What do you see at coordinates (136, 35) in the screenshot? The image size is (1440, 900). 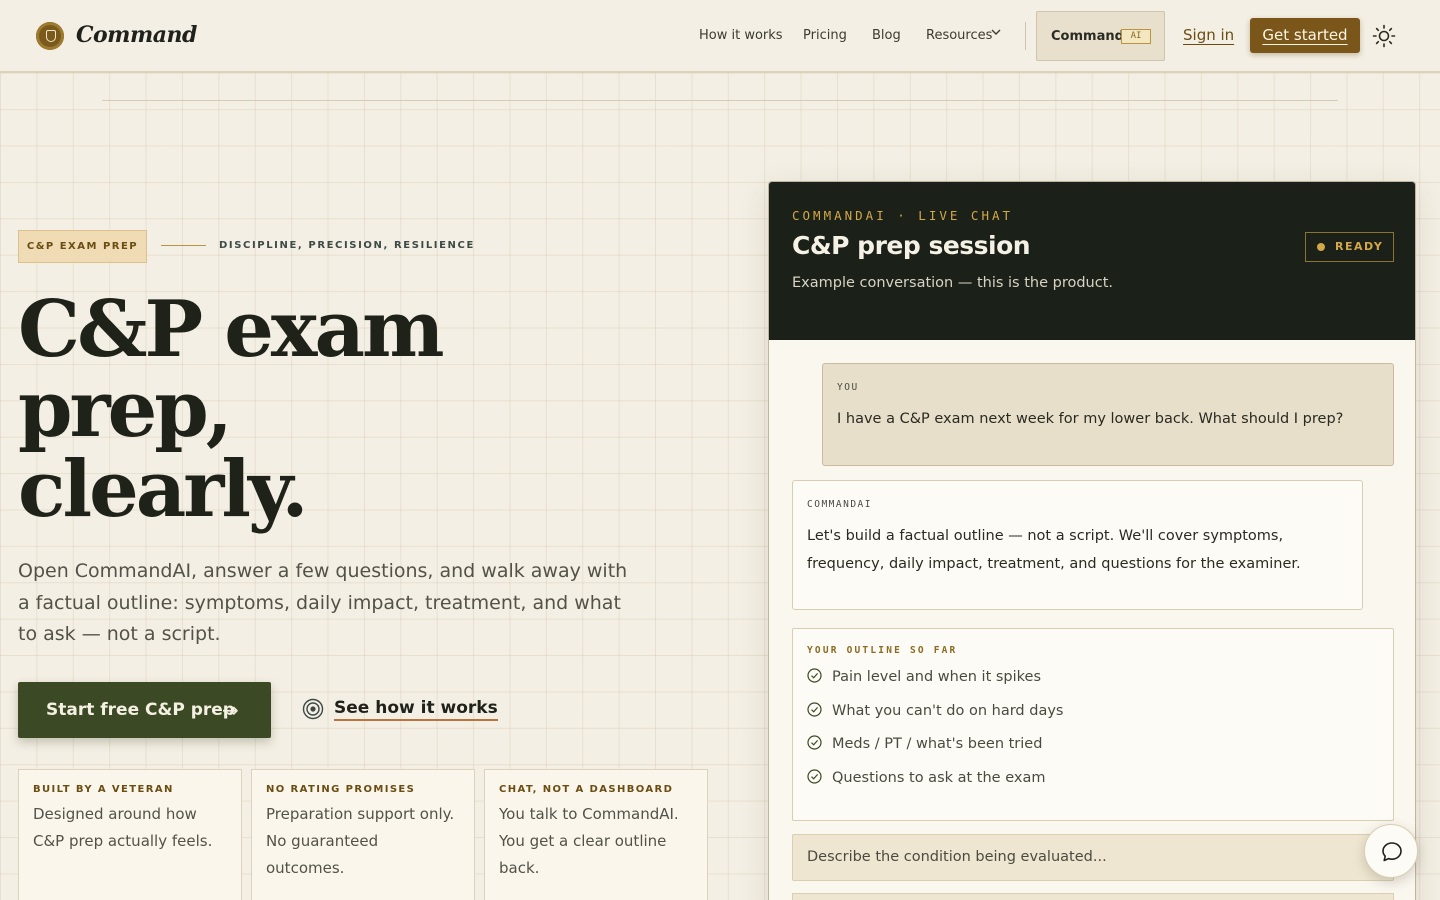 I see `brand-name: Command` at bounding box center [136, 35].